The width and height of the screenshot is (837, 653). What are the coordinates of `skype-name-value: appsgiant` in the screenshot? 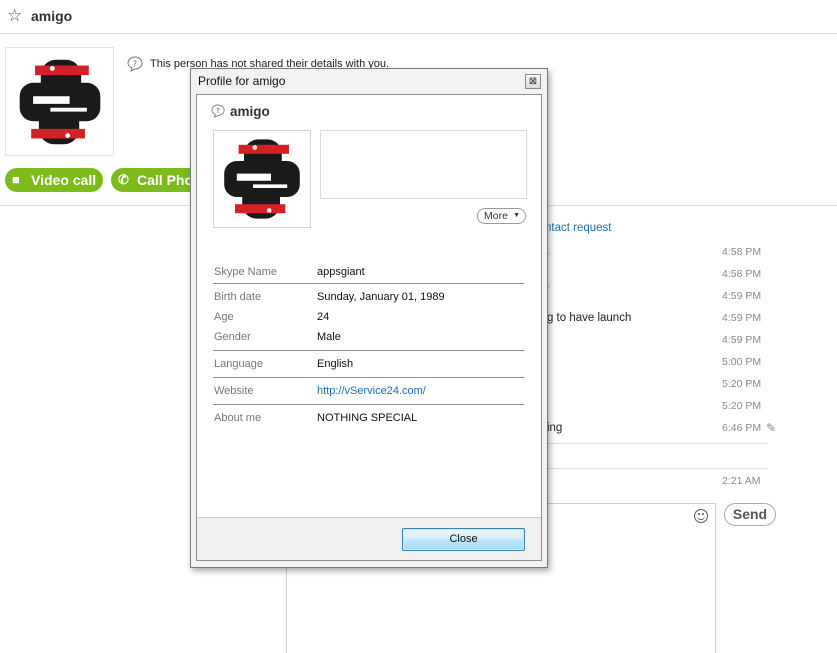 It's located at (341, 272).